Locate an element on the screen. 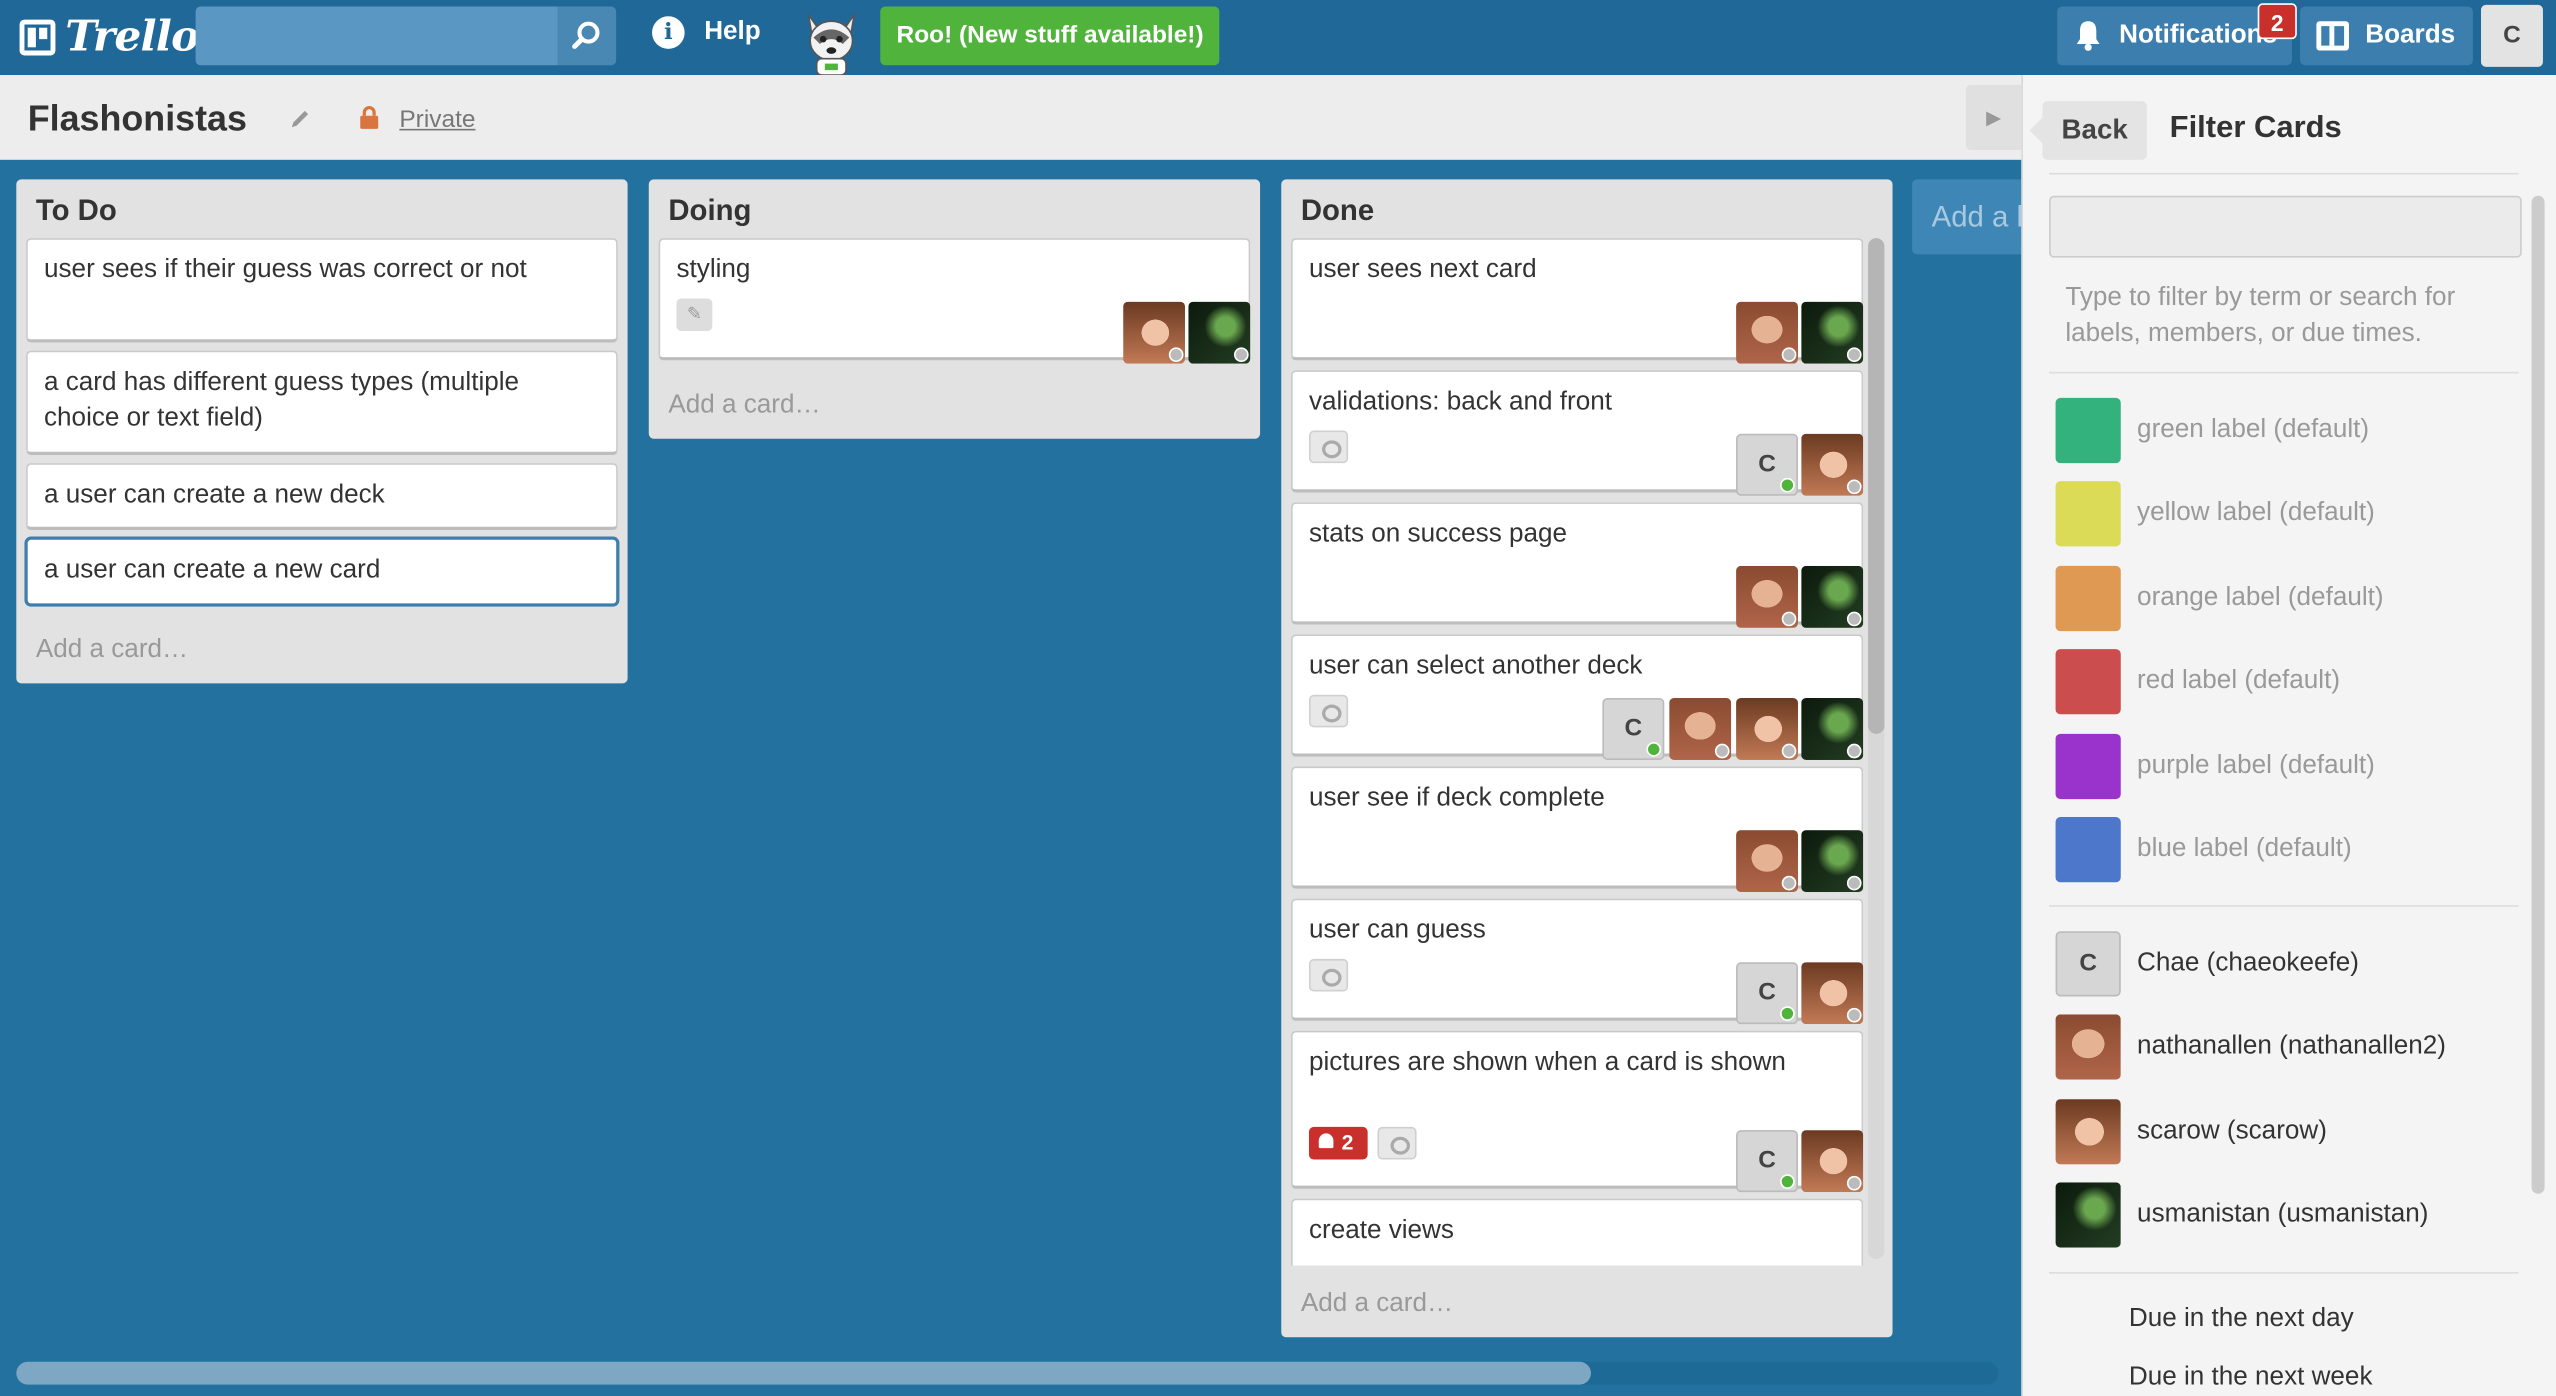 This screenshot has height=1396, width=2556. filter-label-orange: orange label (default) is located at coordinates (2219, 598).